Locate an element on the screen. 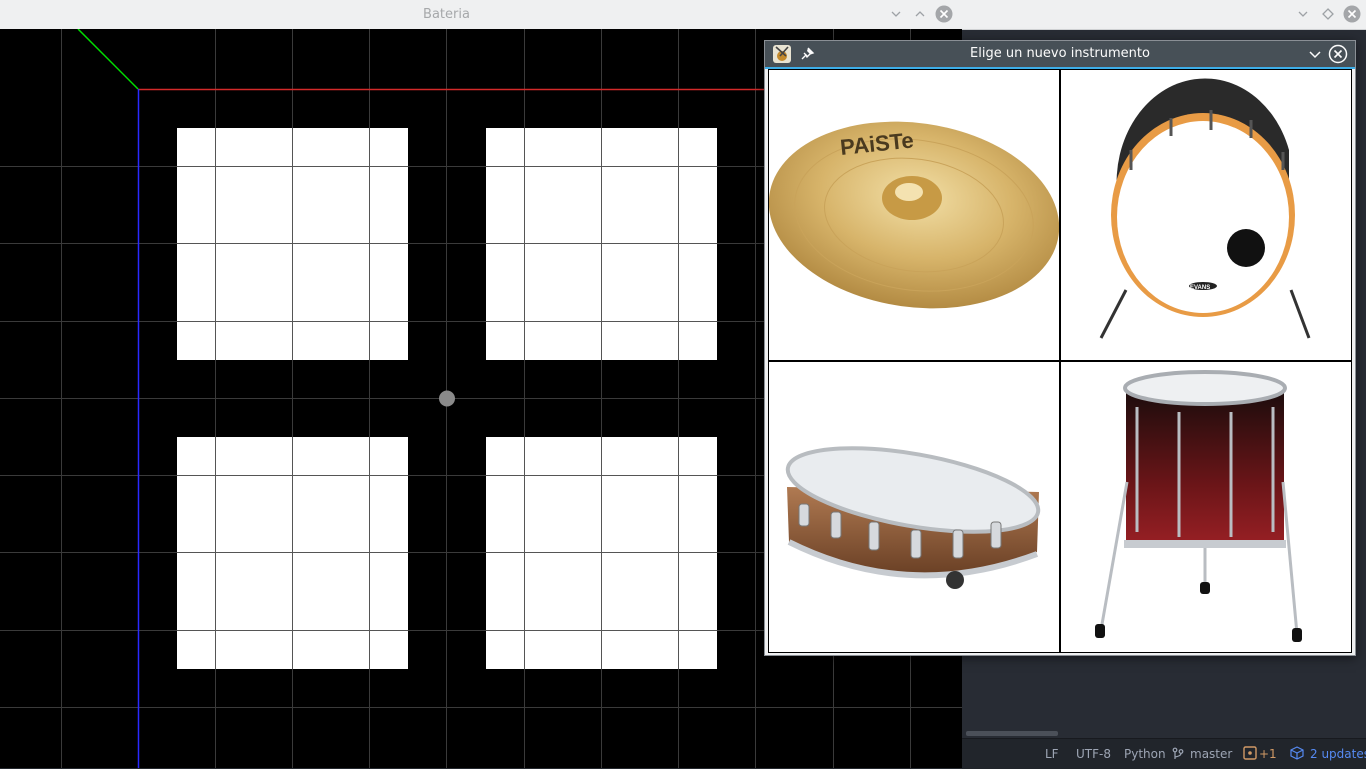 Image resolution: width=1366 pixels, height=769 pixels. drum-pad-bottom-right is located at coordinates (601, 553).